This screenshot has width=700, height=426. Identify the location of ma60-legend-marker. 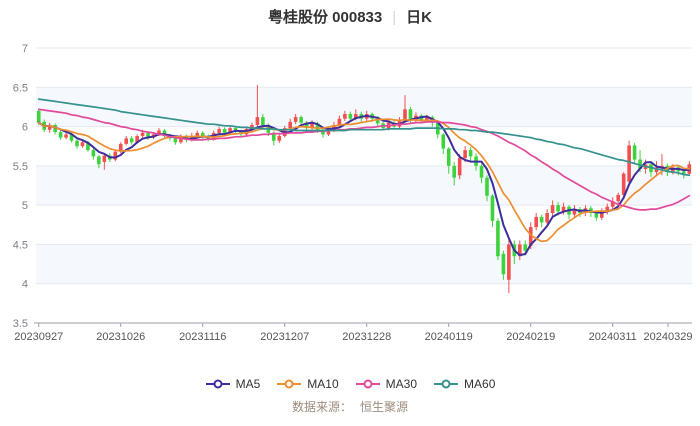
(446, 384).